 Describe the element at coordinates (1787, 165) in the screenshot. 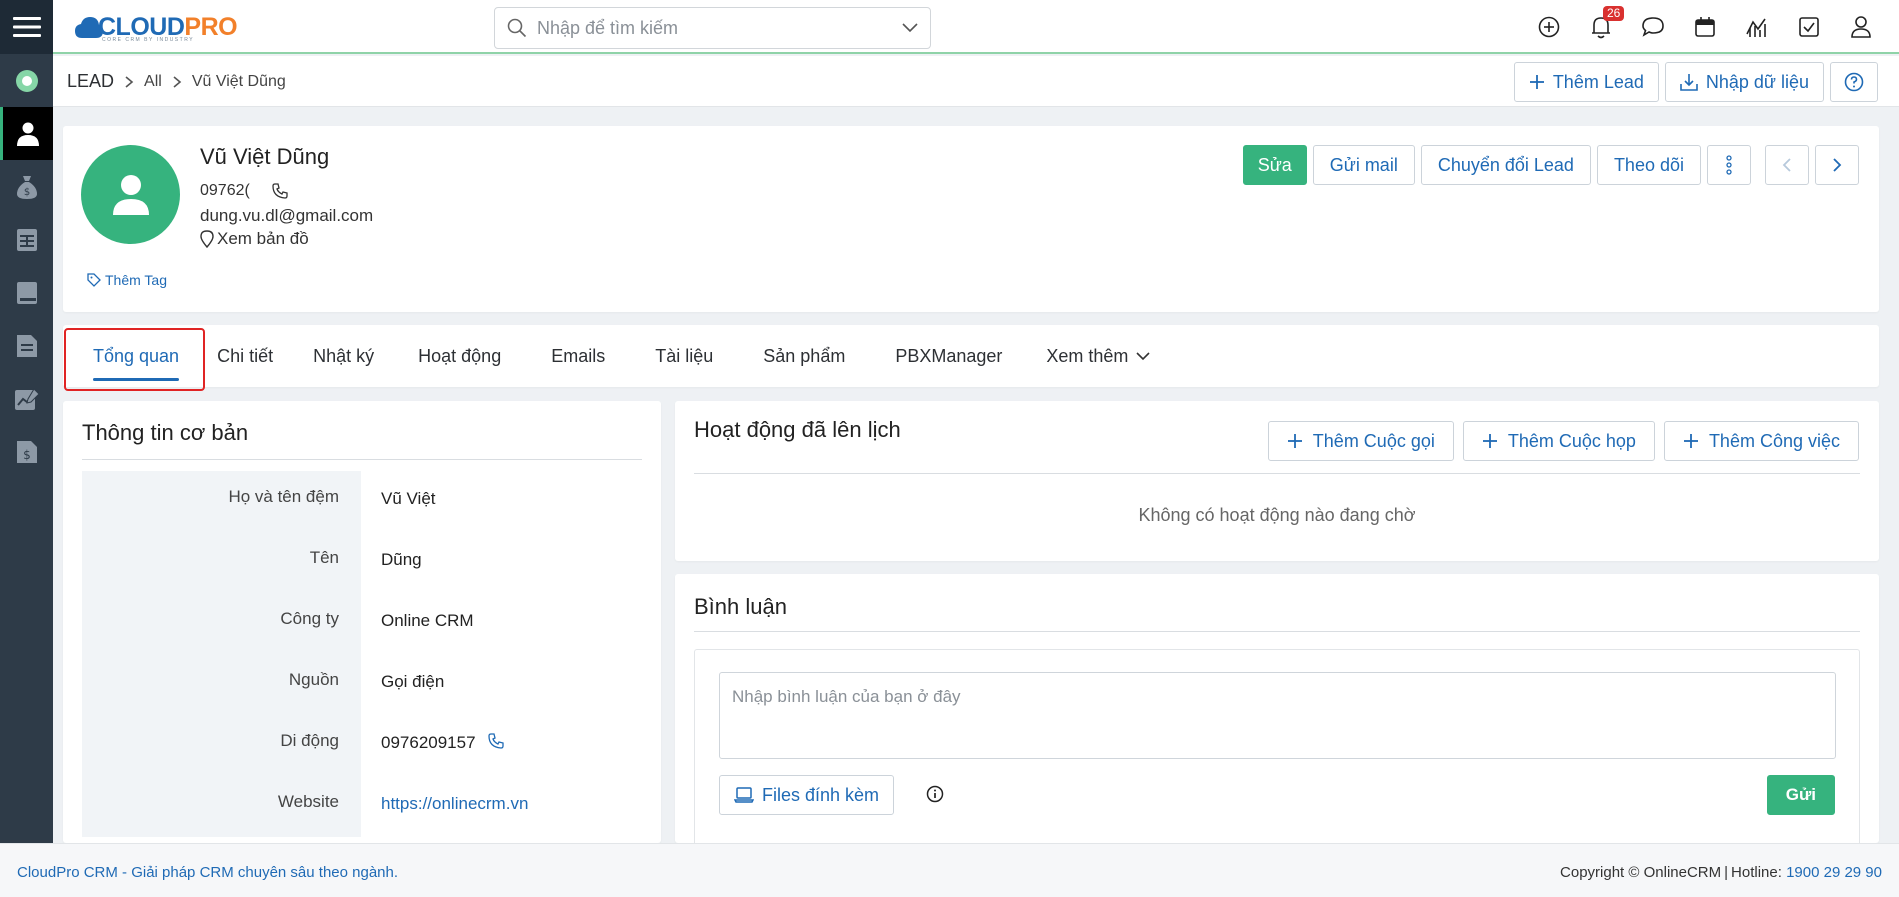

I see `previous-record-button` at that location.